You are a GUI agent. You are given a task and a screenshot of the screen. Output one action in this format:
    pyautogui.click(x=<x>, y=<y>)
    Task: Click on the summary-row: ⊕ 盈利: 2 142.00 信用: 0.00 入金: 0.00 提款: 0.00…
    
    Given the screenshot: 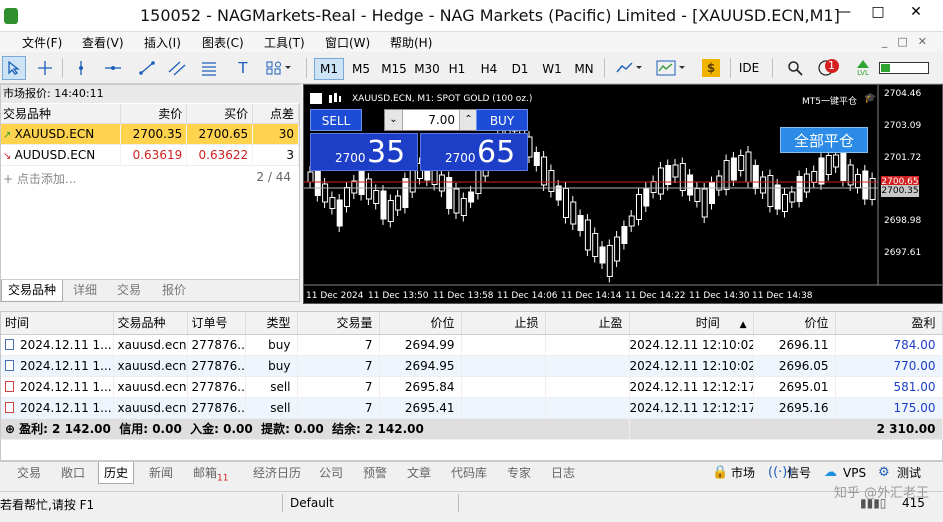 What is the action you would take?
    pyautogui.click(x=472, y=429)
    